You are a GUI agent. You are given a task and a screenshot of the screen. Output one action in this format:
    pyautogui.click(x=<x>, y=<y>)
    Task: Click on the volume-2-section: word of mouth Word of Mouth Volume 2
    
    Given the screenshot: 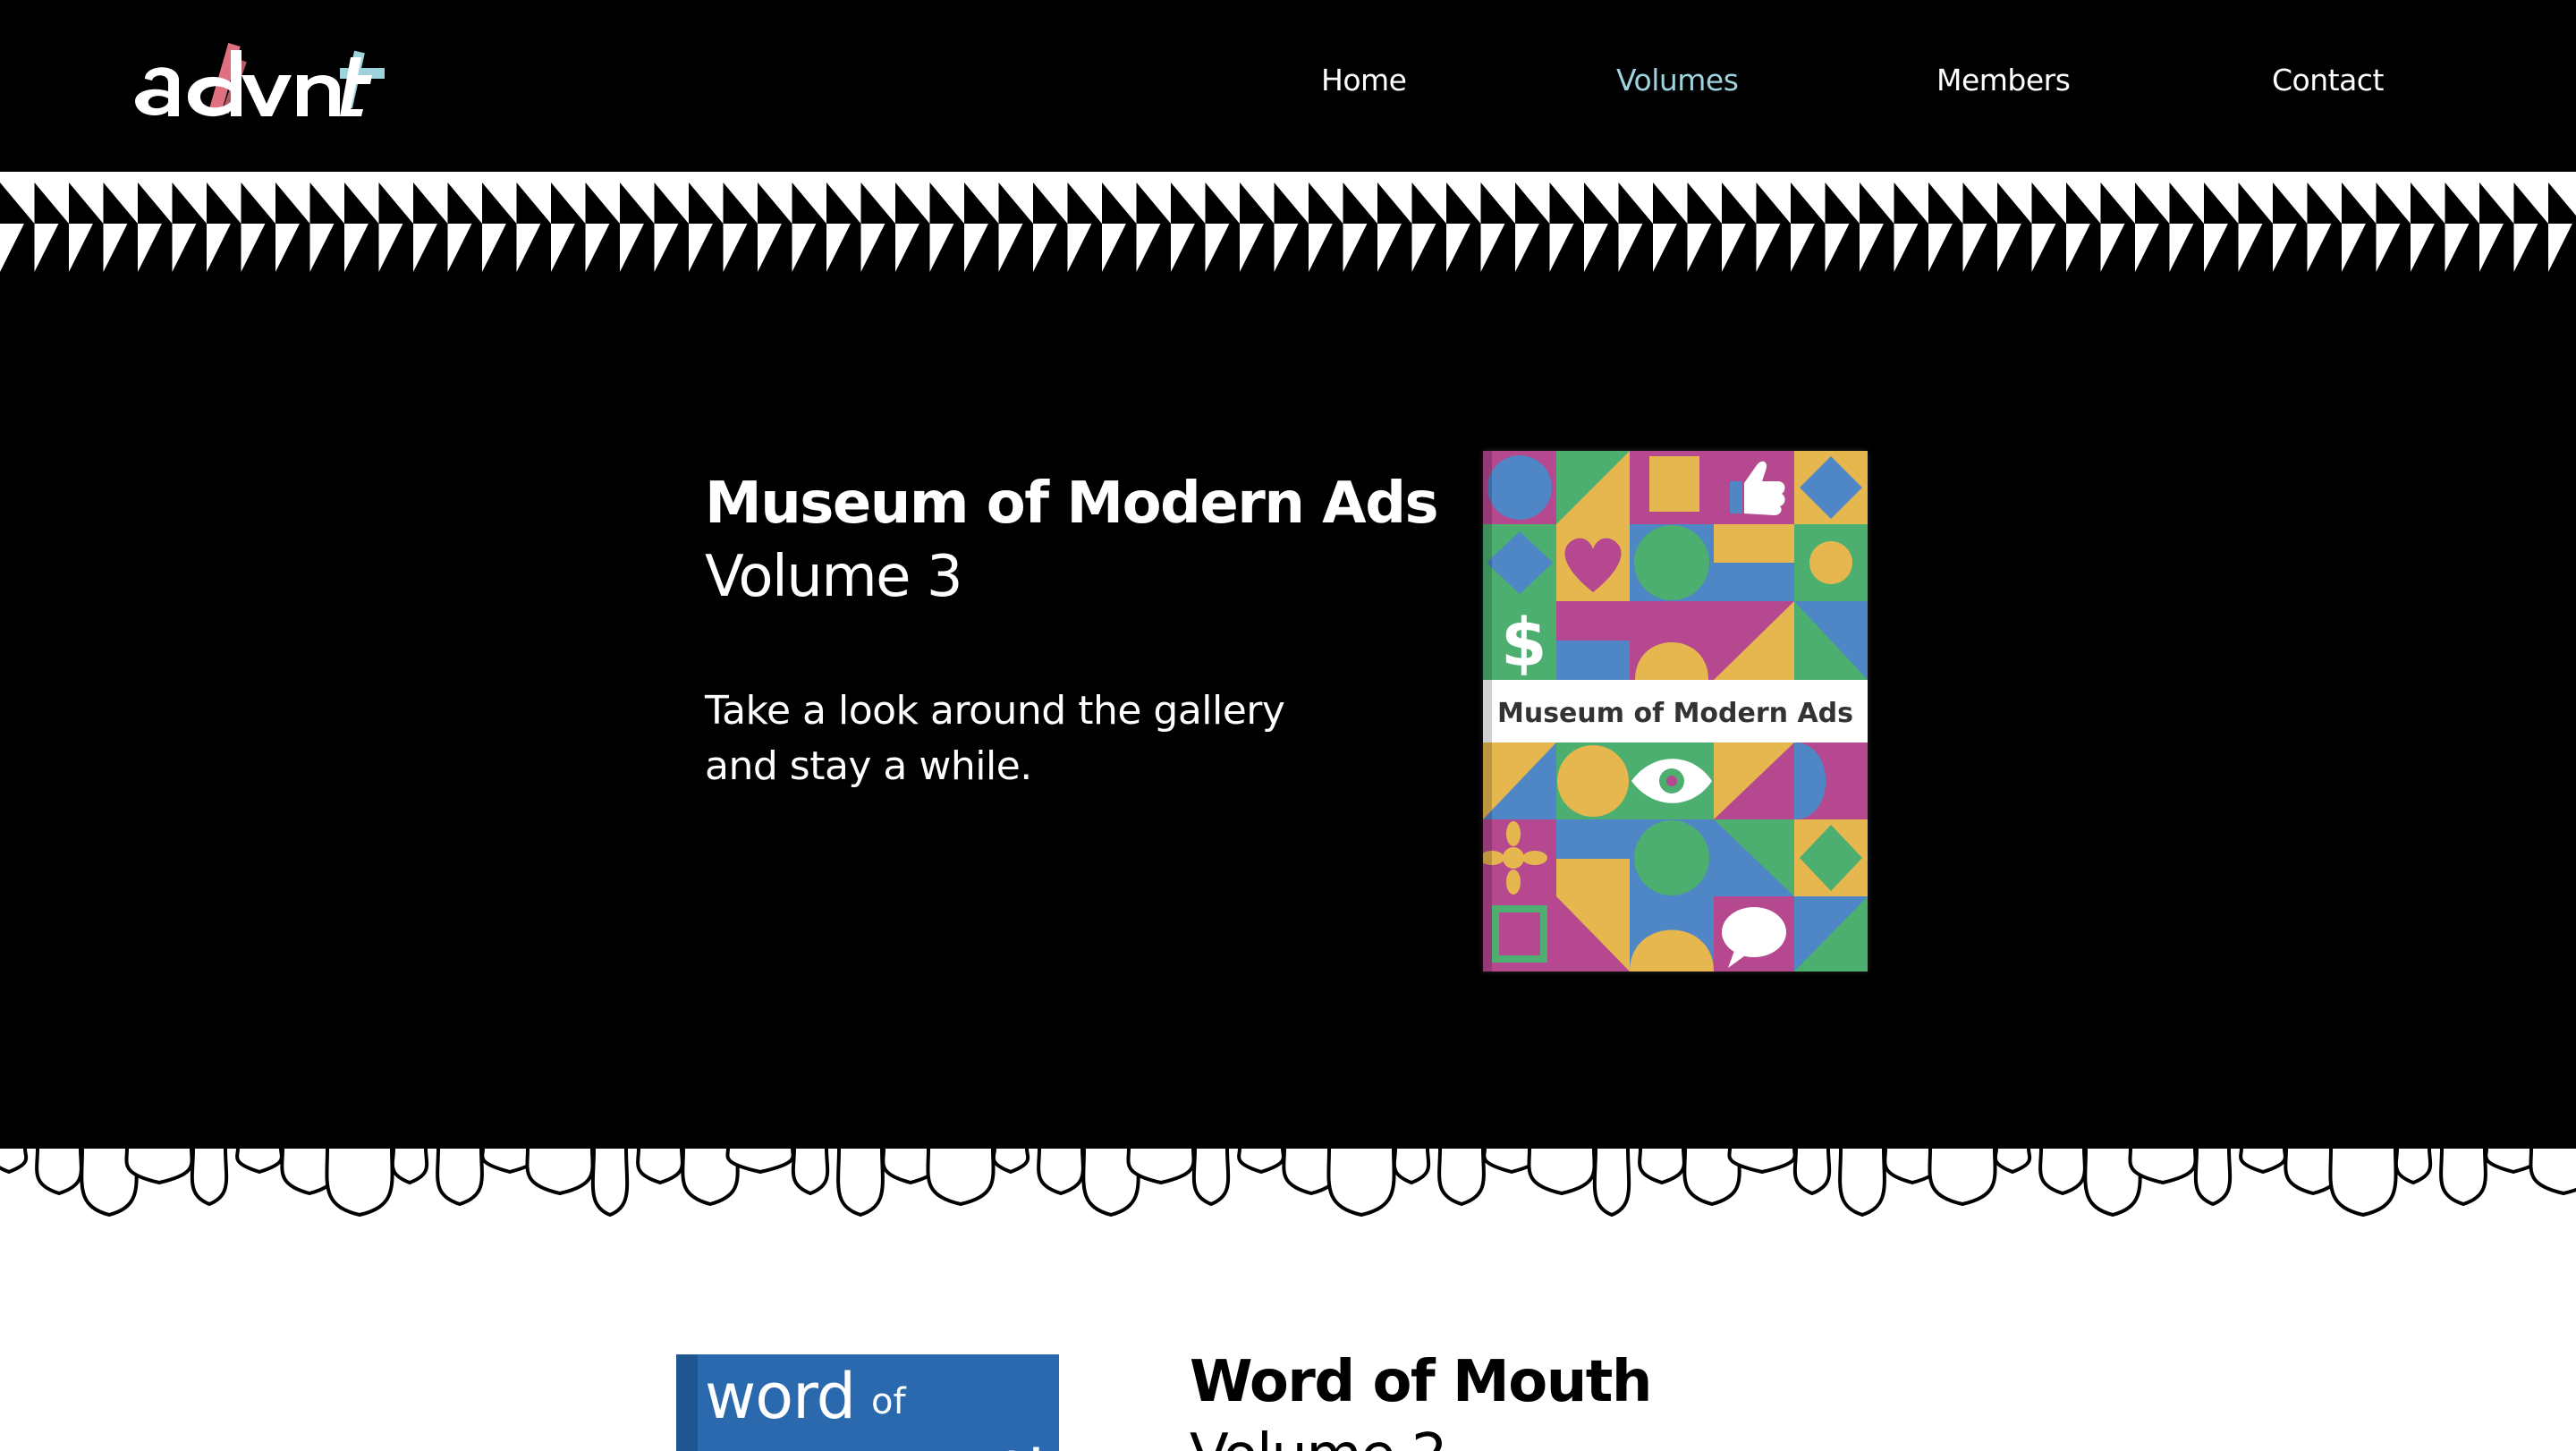 What is the action you would take?
    pyautogui.click(x=1288, y=1347)
    